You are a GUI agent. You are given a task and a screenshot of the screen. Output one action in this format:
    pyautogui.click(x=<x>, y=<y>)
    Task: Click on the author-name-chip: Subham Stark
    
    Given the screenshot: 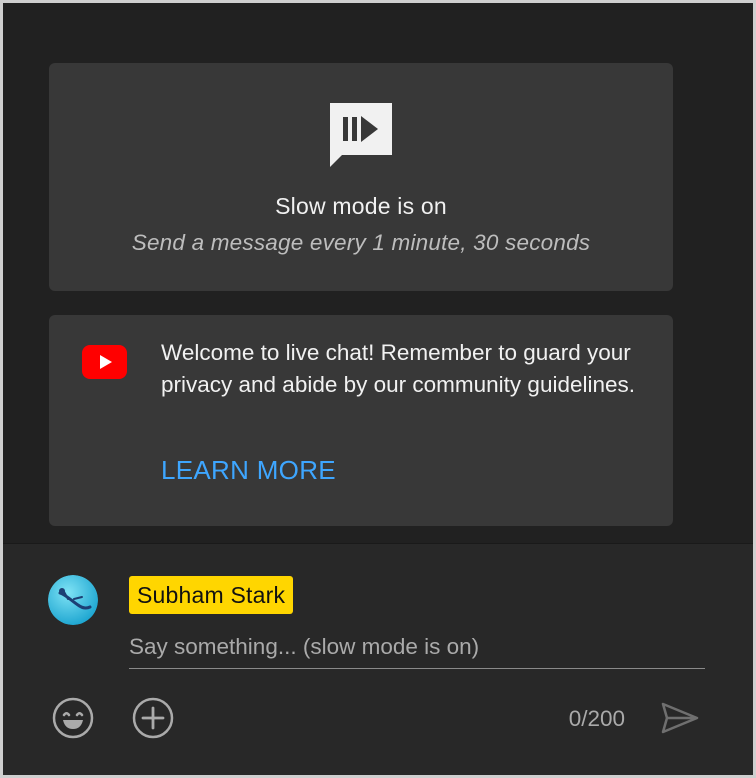 What is the action you would take?
    pyautogui.click(x=211, y=595)
    